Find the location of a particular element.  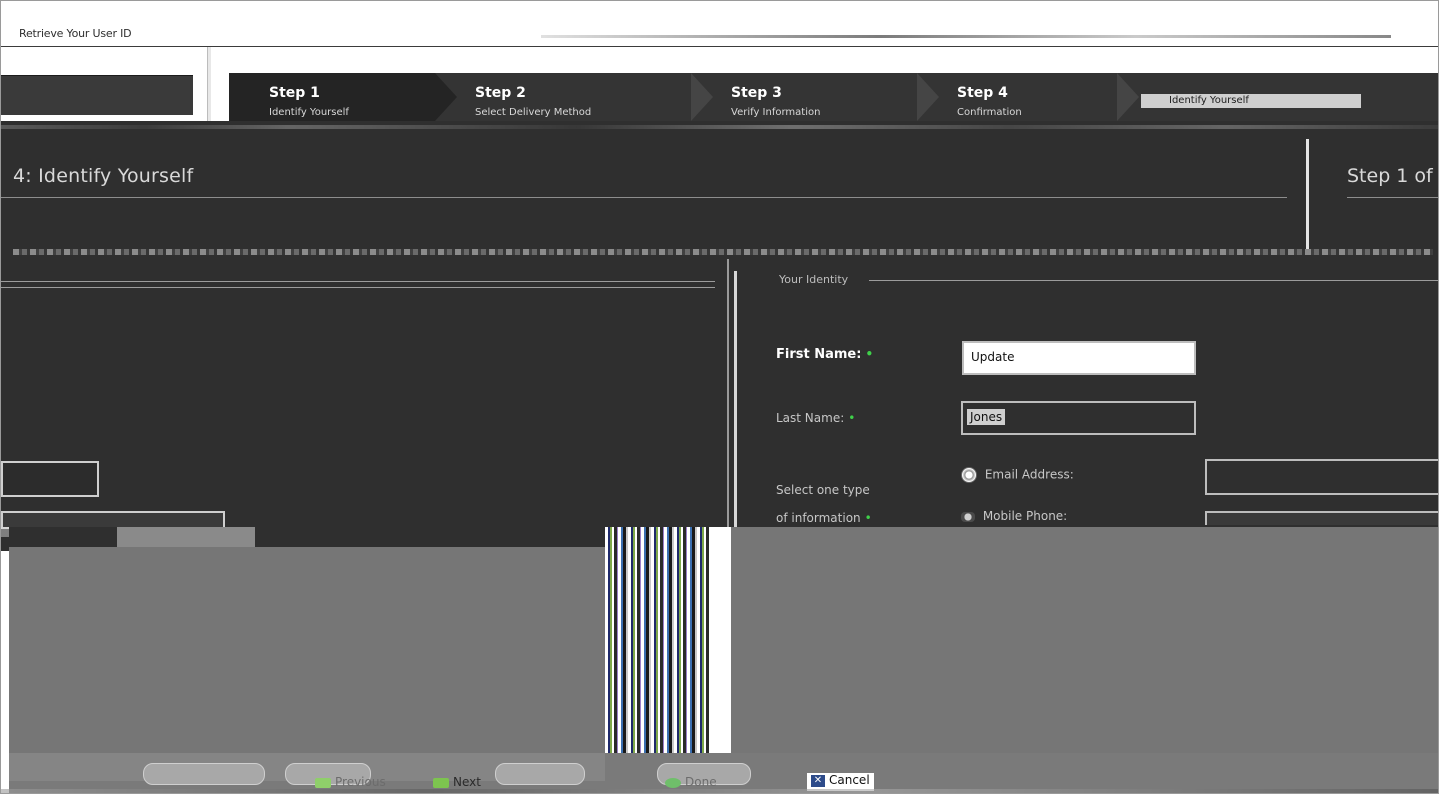

contact-type-label-2: of information • is located at coordinates (824, 518).